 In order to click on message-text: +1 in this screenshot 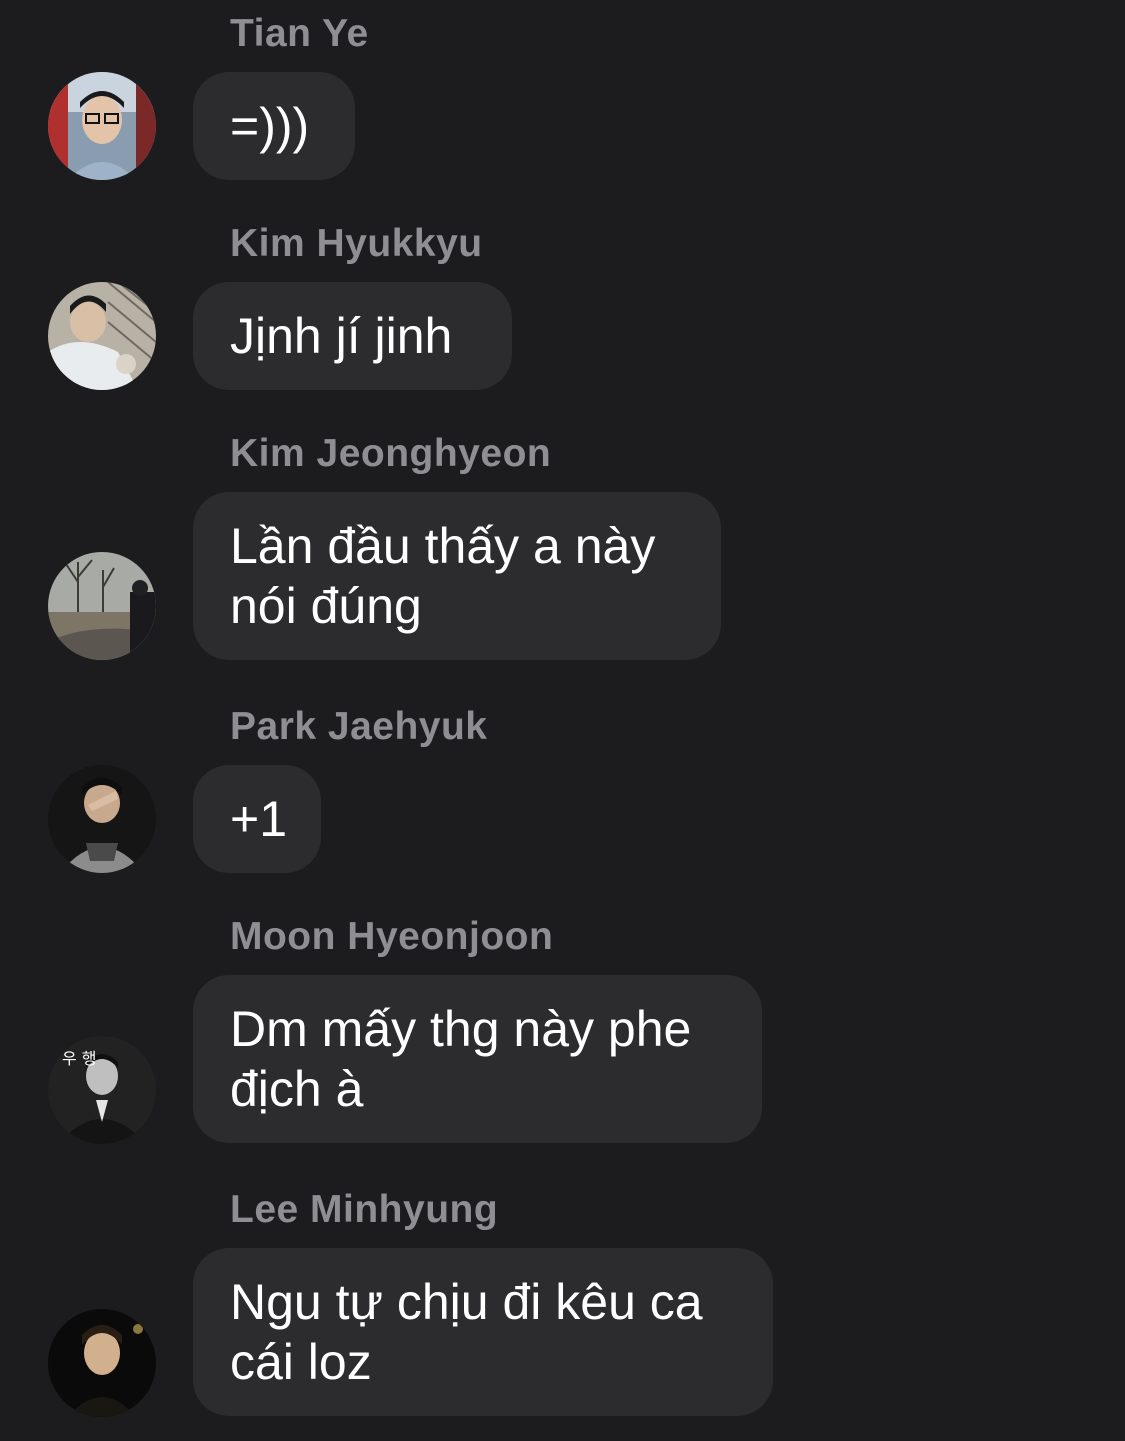, I will do `click(259, 819)`.